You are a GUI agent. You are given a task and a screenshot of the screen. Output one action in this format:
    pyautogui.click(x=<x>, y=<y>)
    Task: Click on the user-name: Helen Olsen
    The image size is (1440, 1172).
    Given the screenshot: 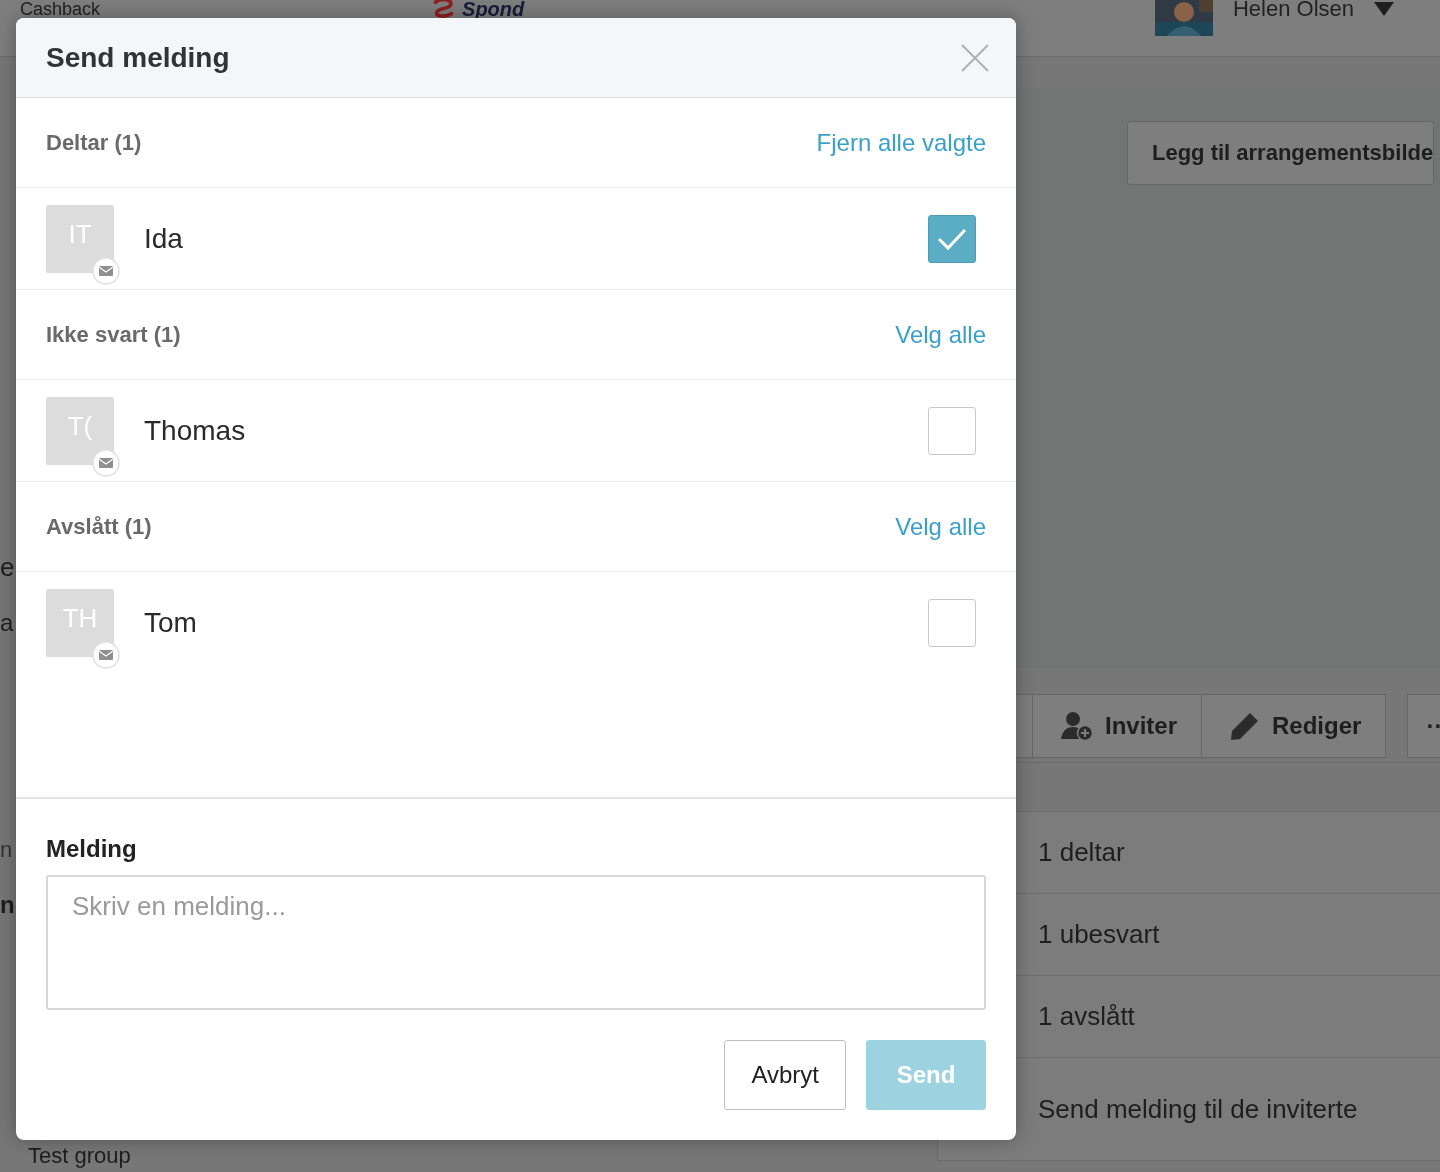 What is the action you would take?
    pyautogui.click(x=1293, y=11)
    